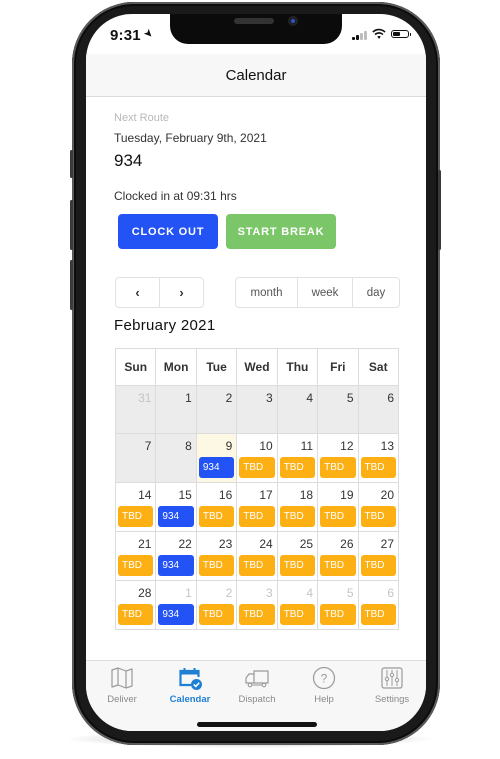 This screenshot has width=500, height=759. Describe the element at coordinates (324, 699) in the screenshot. I see `tab-label: Help` at that location.